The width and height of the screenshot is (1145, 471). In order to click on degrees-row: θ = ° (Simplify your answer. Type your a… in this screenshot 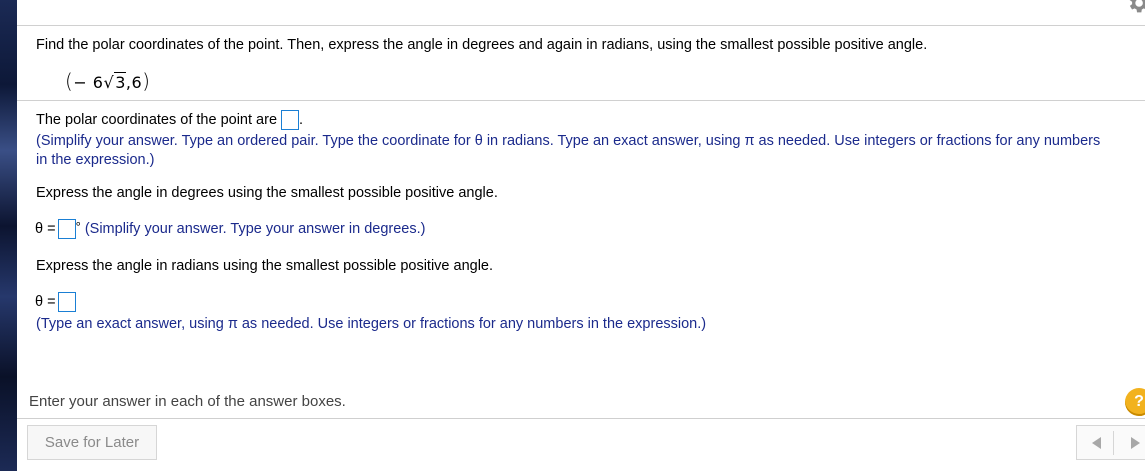, I will do `click(230, 229)`.